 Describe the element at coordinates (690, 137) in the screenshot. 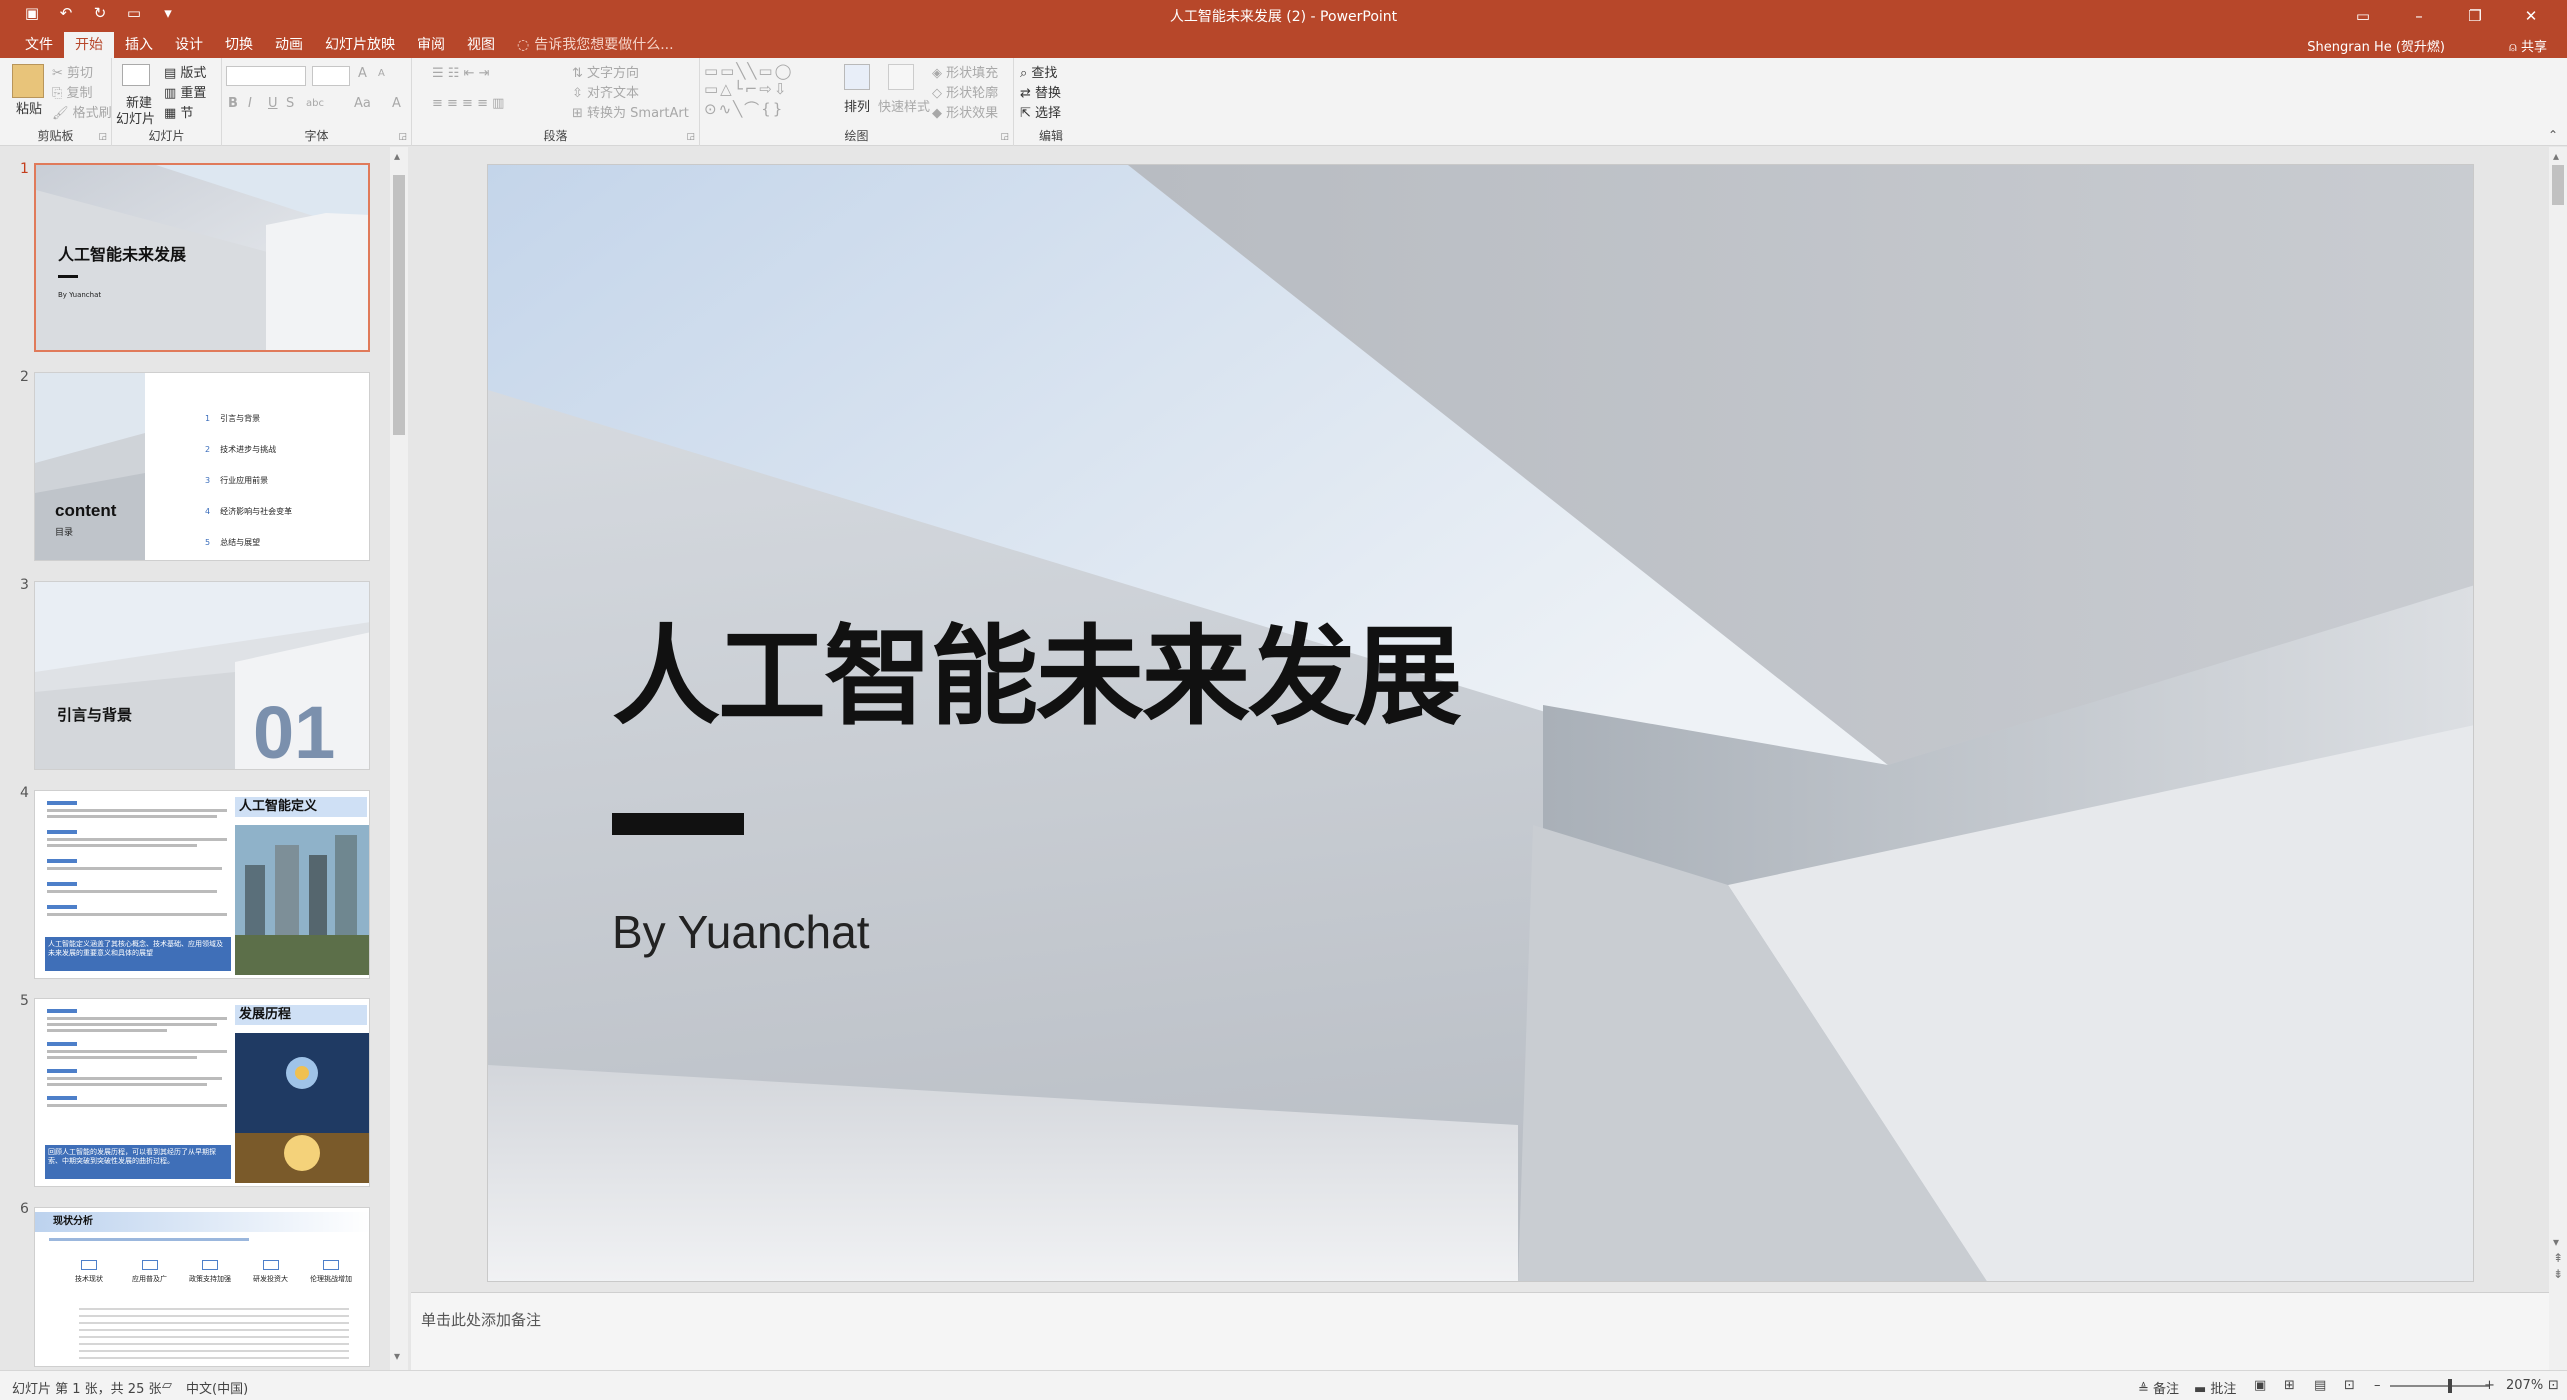

I see `paragraph-launcher-icon: ◲` at that location.